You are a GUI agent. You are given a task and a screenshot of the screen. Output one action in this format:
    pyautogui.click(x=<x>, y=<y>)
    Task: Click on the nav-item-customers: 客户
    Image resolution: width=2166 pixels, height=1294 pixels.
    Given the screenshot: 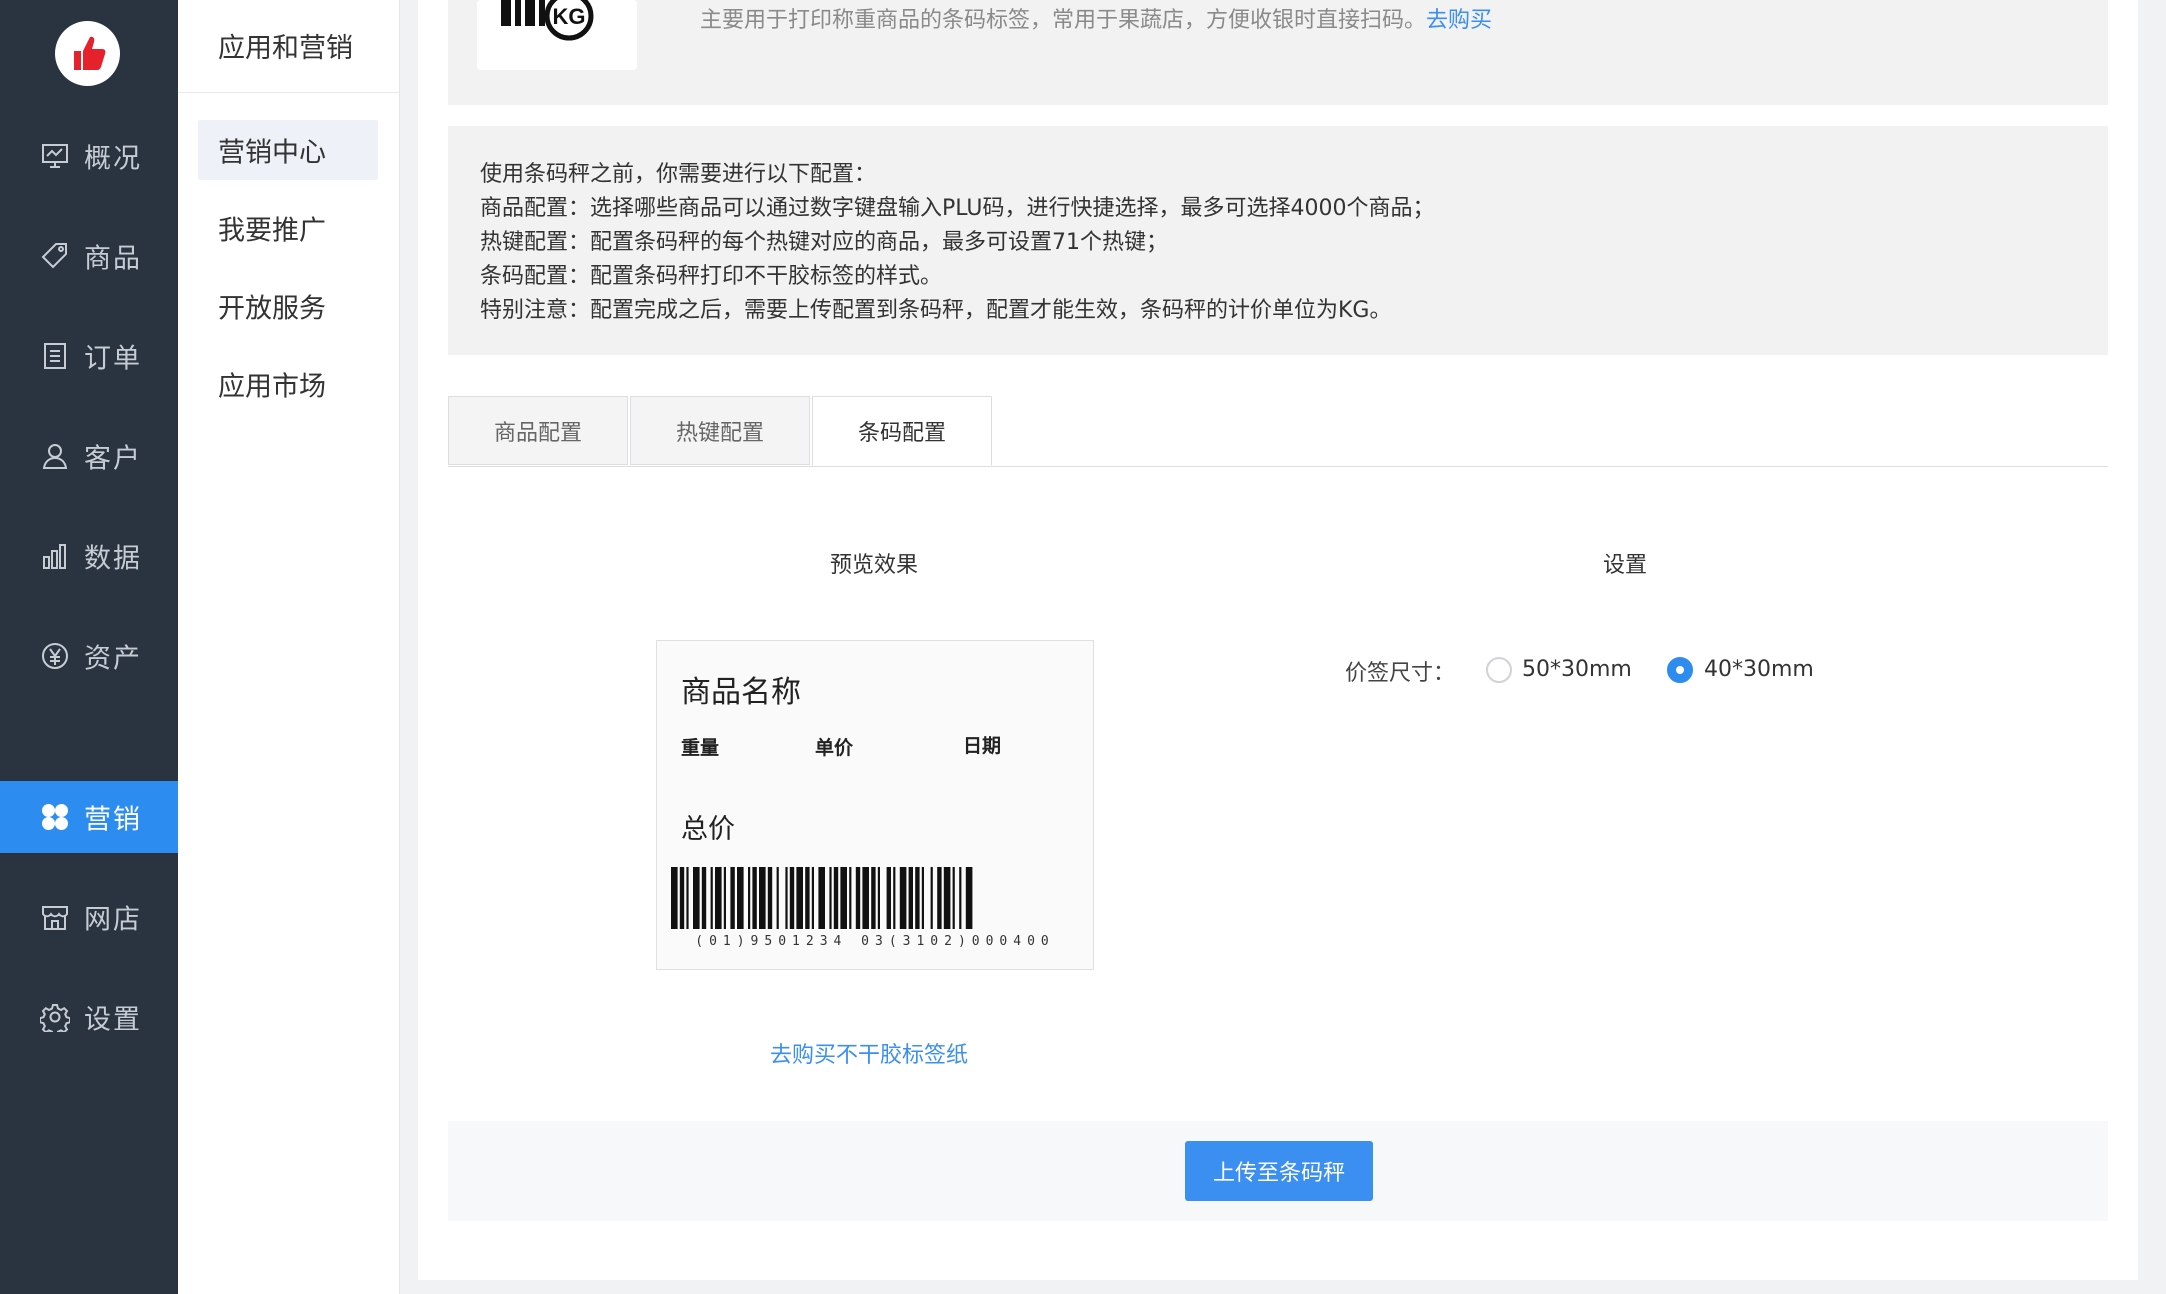 What is the action you would take?
    pyautogui.click(x=89, y=456)
    